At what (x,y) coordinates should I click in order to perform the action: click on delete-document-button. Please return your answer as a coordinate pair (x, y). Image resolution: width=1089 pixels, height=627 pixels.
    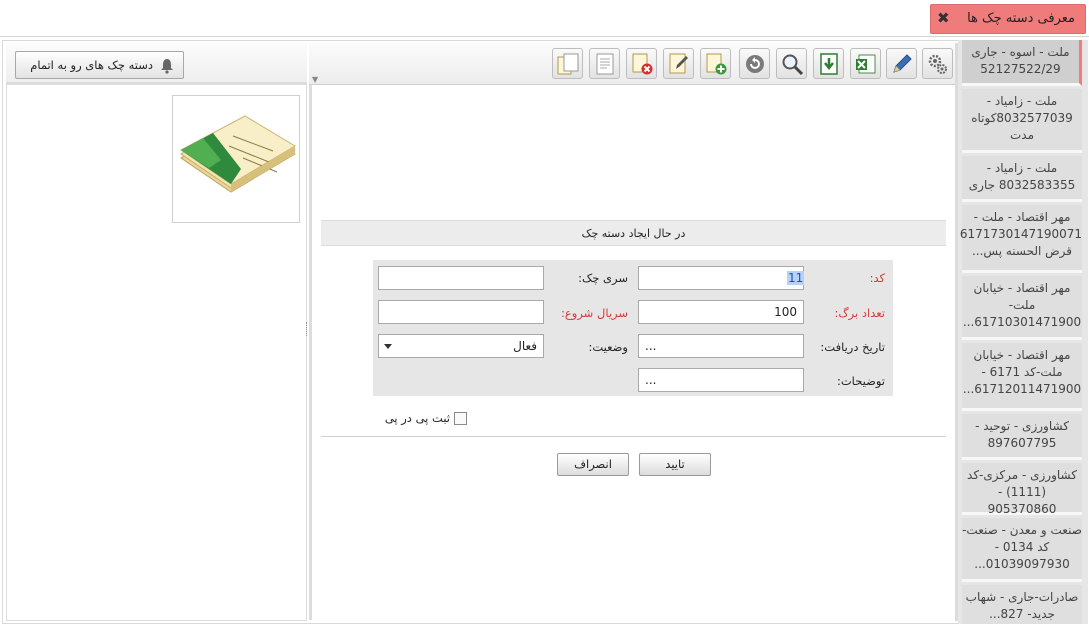
    Looking at the image, I should click on (641, 63).